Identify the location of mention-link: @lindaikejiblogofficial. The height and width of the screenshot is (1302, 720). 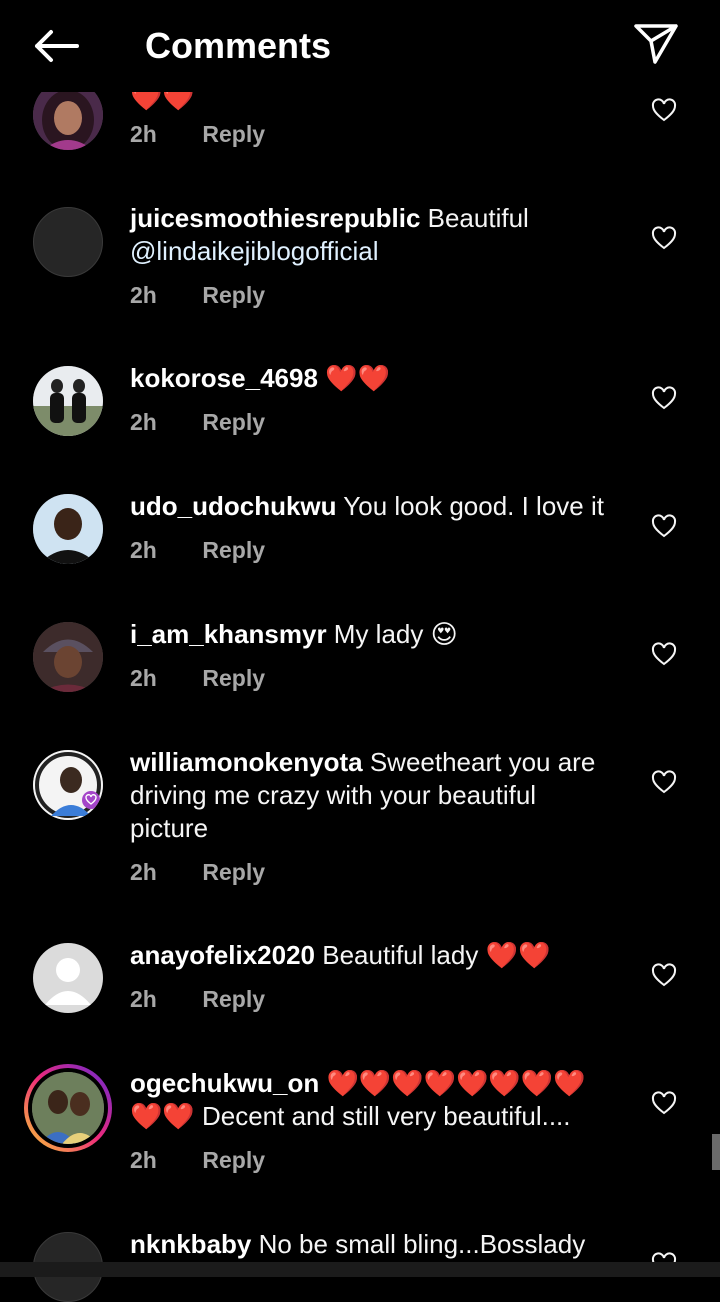
(254, 251).